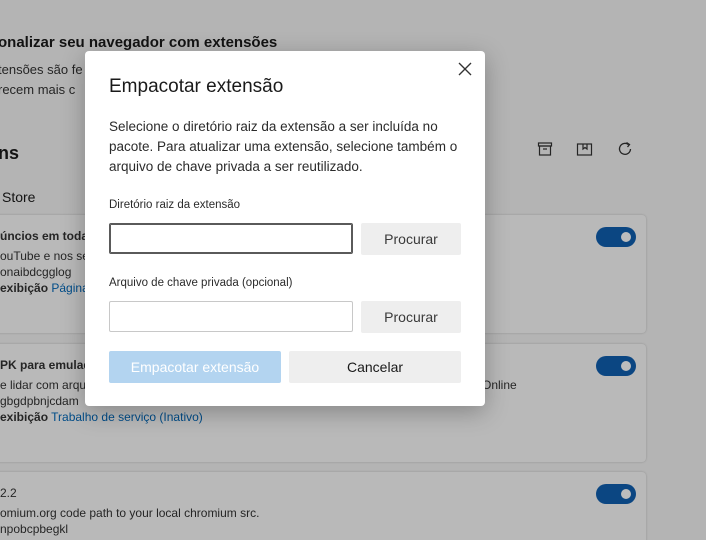 The height and width of the screenshot is (540, 706). I want to click on private-key-label: Arquivo de chave privada (opcional), so click(201, 283).